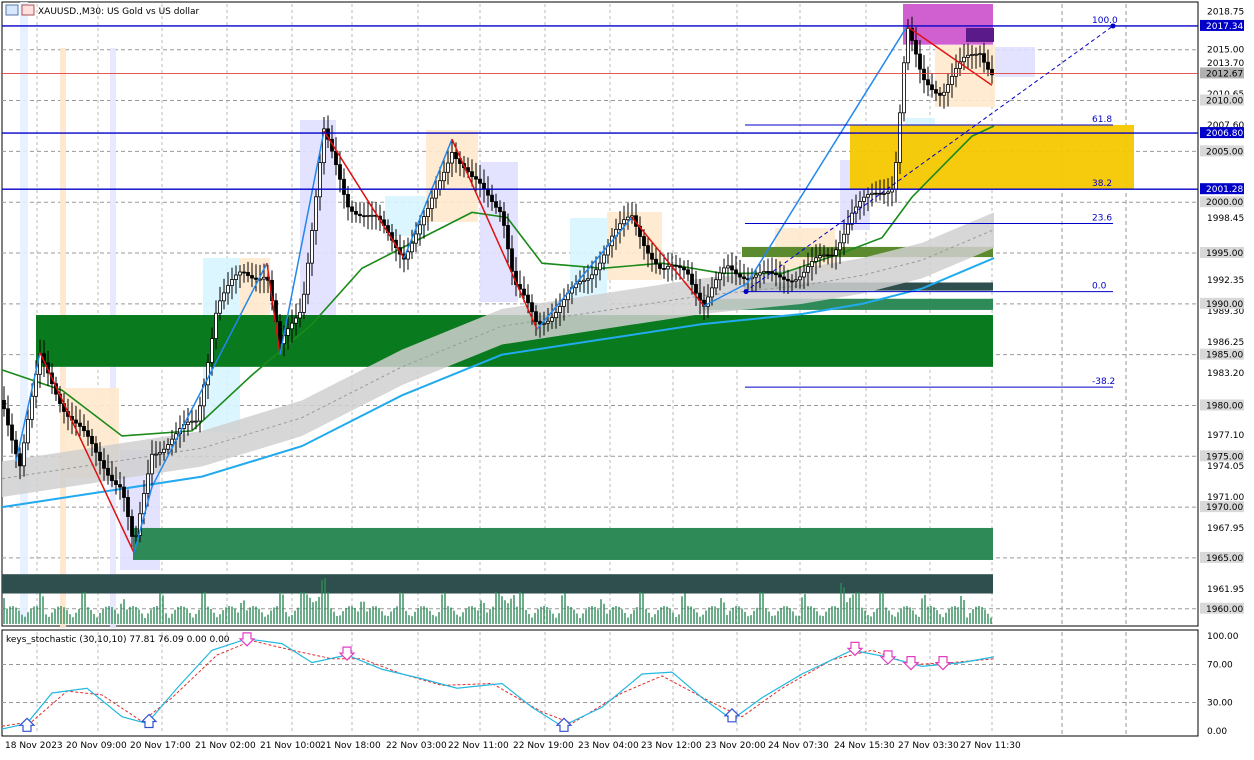 This screenshot has width=1254, height=760. What do you see at coordinates (1224, 190) in the screenshot?
I see `price-label: 2001.28` at bounding box center [1224, 190].